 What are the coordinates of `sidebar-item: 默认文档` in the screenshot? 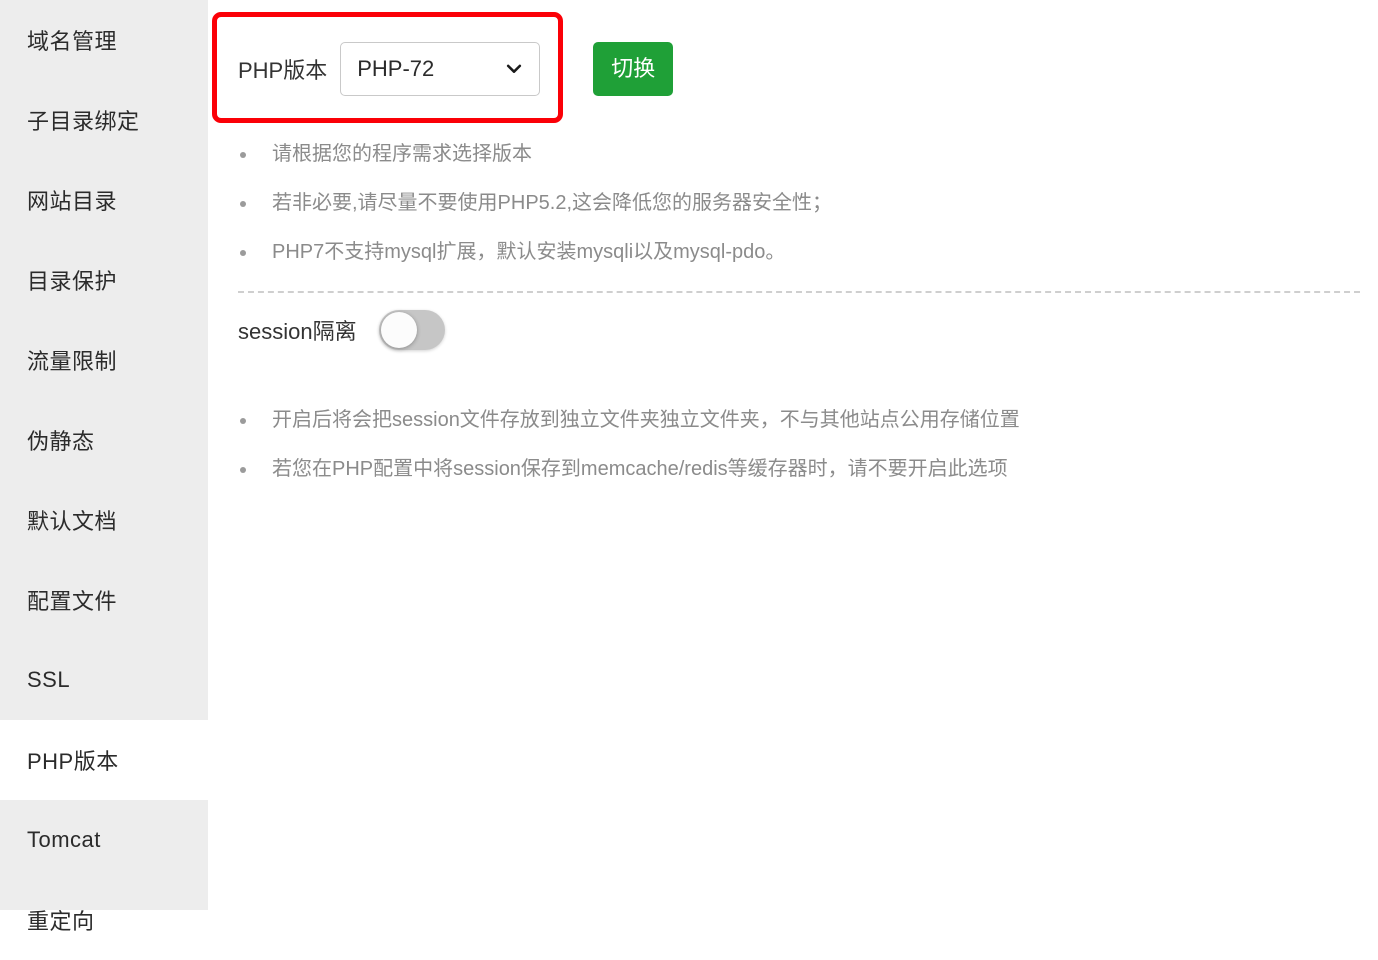 It's located at (104, 520).